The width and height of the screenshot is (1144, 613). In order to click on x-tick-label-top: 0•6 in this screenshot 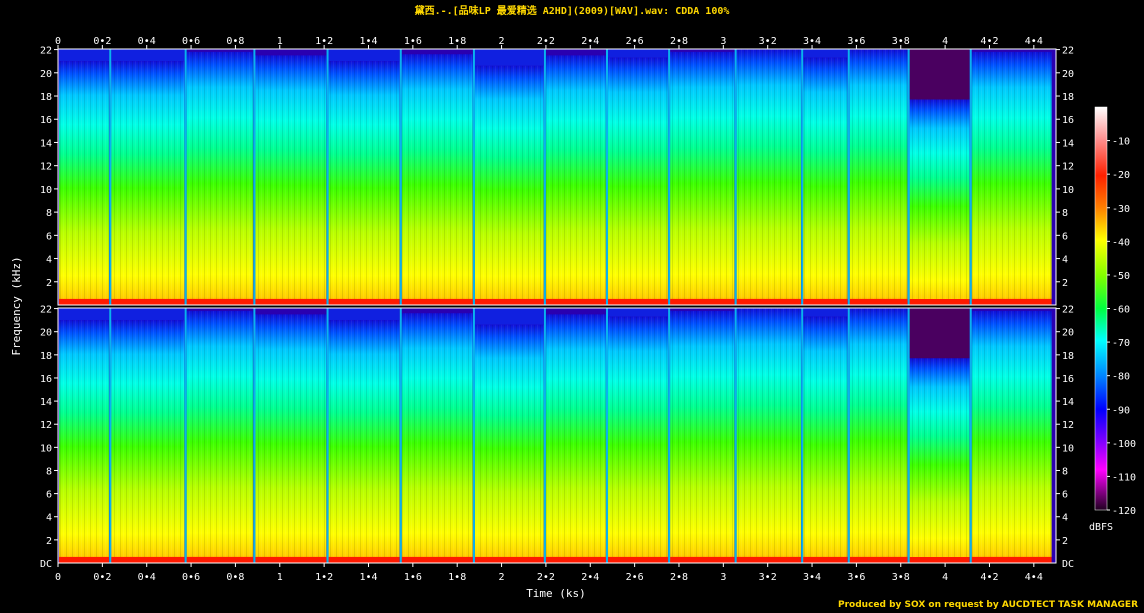, I will do `click(191, 41)`.